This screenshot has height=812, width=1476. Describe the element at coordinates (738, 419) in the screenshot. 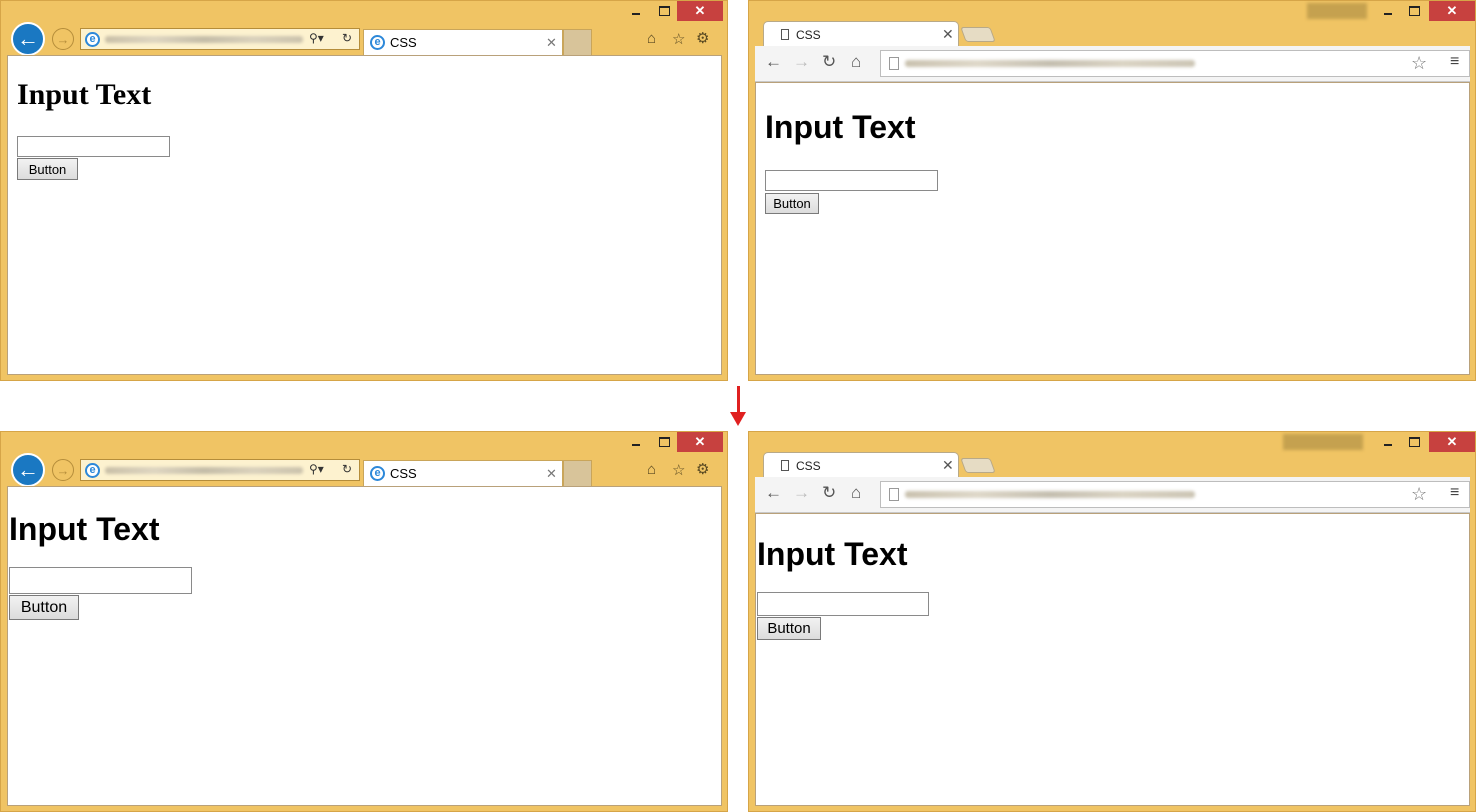

I see `transition-arrow-down-icon` at that location.